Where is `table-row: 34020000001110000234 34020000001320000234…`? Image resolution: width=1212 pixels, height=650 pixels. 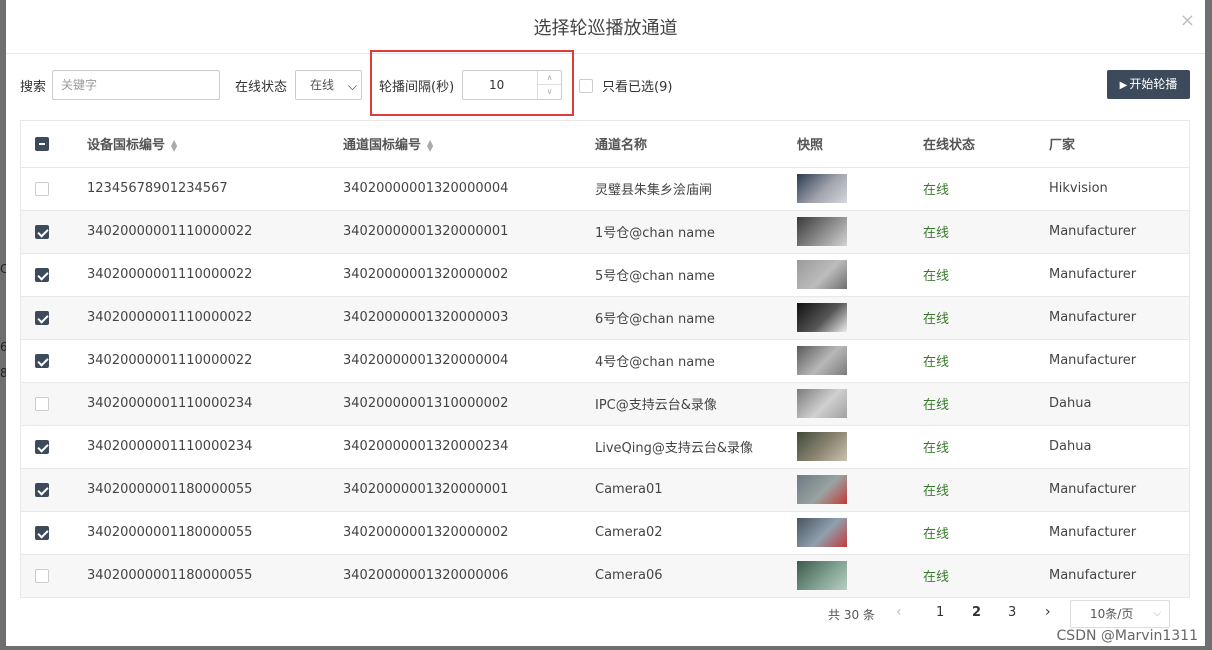 table-row: 34020000001110000234 34020000001320000234… is located at coordinates (605, 447).